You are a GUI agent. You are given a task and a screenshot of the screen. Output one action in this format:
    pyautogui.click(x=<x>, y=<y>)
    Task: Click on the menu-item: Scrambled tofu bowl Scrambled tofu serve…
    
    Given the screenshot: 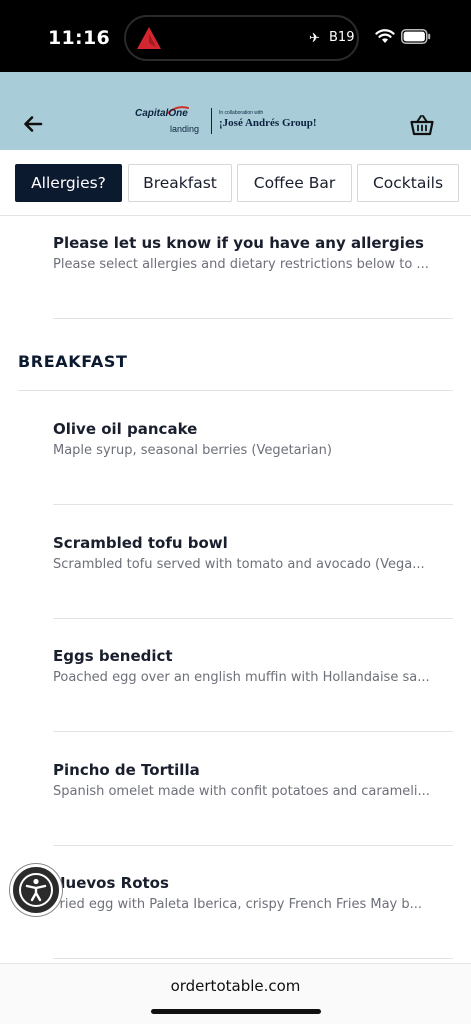 What is the action you would take?
    pyautogui.click(x=253, y=553)
    